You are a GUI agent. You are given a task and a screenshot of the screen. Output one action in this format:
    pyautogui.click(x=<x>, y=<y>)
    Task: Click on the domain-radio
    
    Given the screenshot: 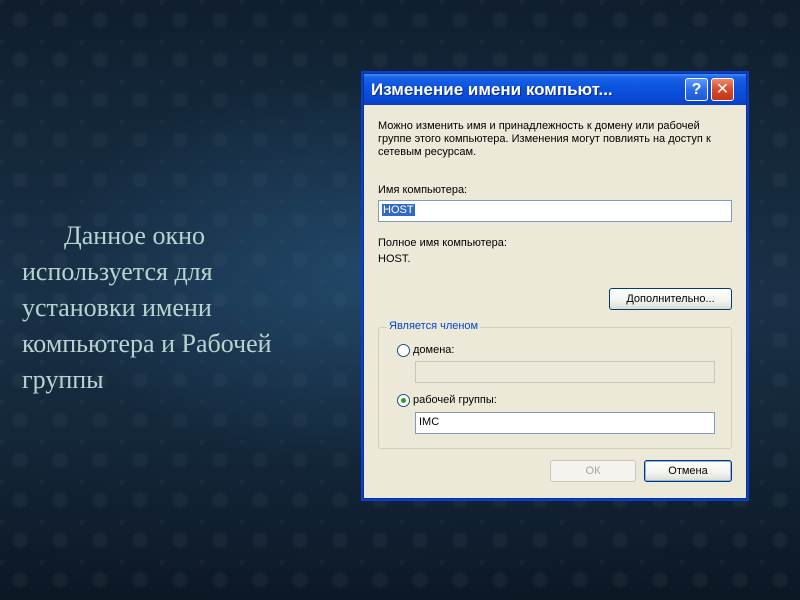 What is the action you would take?
    pyautogui.click(x=403, y=350)
    